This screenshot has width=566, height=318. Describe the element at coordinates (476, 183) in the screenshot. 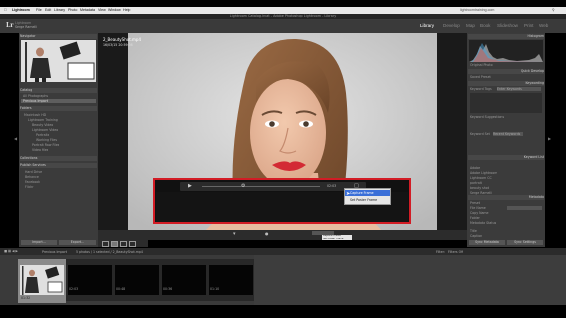

I see `keyword-list-item: portrait` at that location.